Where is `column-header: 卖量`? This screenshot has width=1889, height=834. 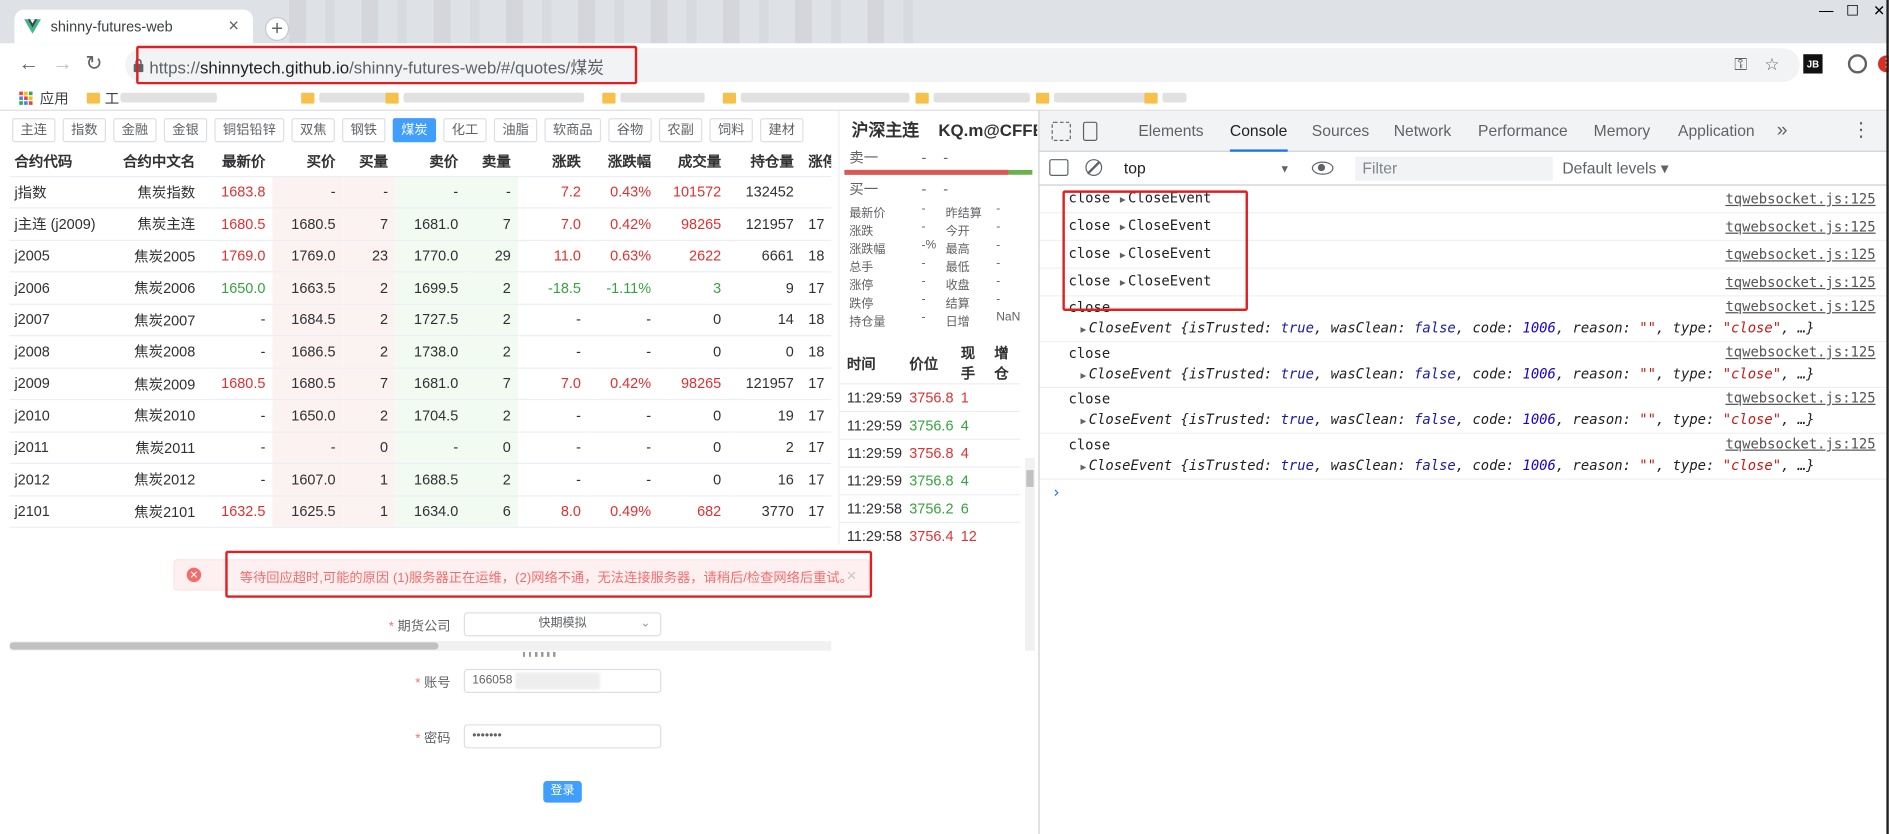 column-header: 卖量 is located at coordinates (492, 162).